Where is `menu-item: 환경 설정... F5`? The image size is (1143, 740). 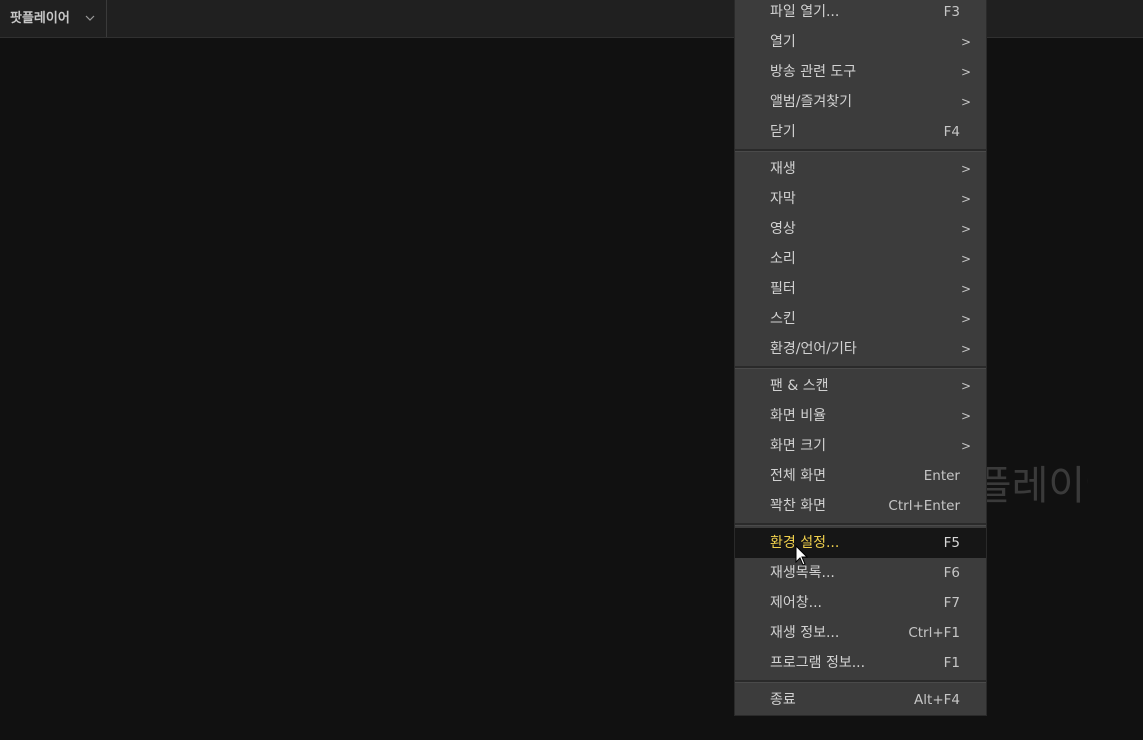
menu-item: 환경 설정... F5 is located at coordinates (860, 543).